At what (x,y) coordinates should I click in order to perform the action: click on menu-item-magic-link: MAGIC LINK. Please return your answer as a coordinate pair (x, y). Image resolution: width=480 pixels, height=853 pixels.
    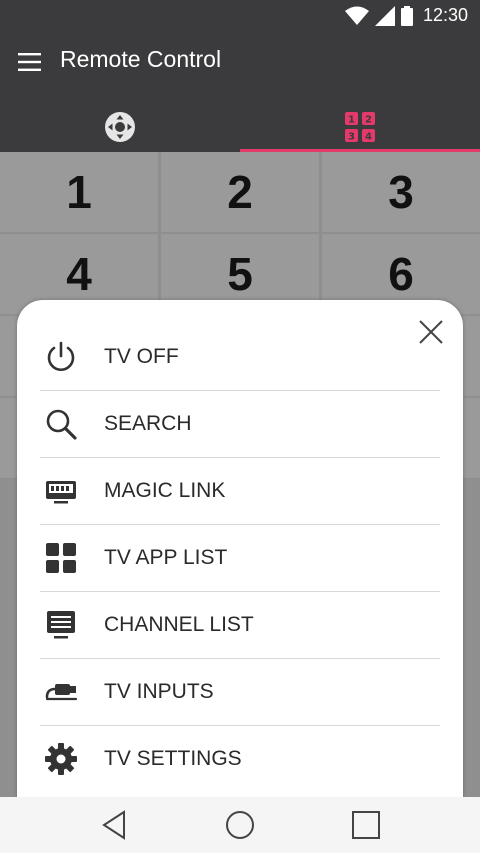
    Looking at the image, I should click on (240, 491).